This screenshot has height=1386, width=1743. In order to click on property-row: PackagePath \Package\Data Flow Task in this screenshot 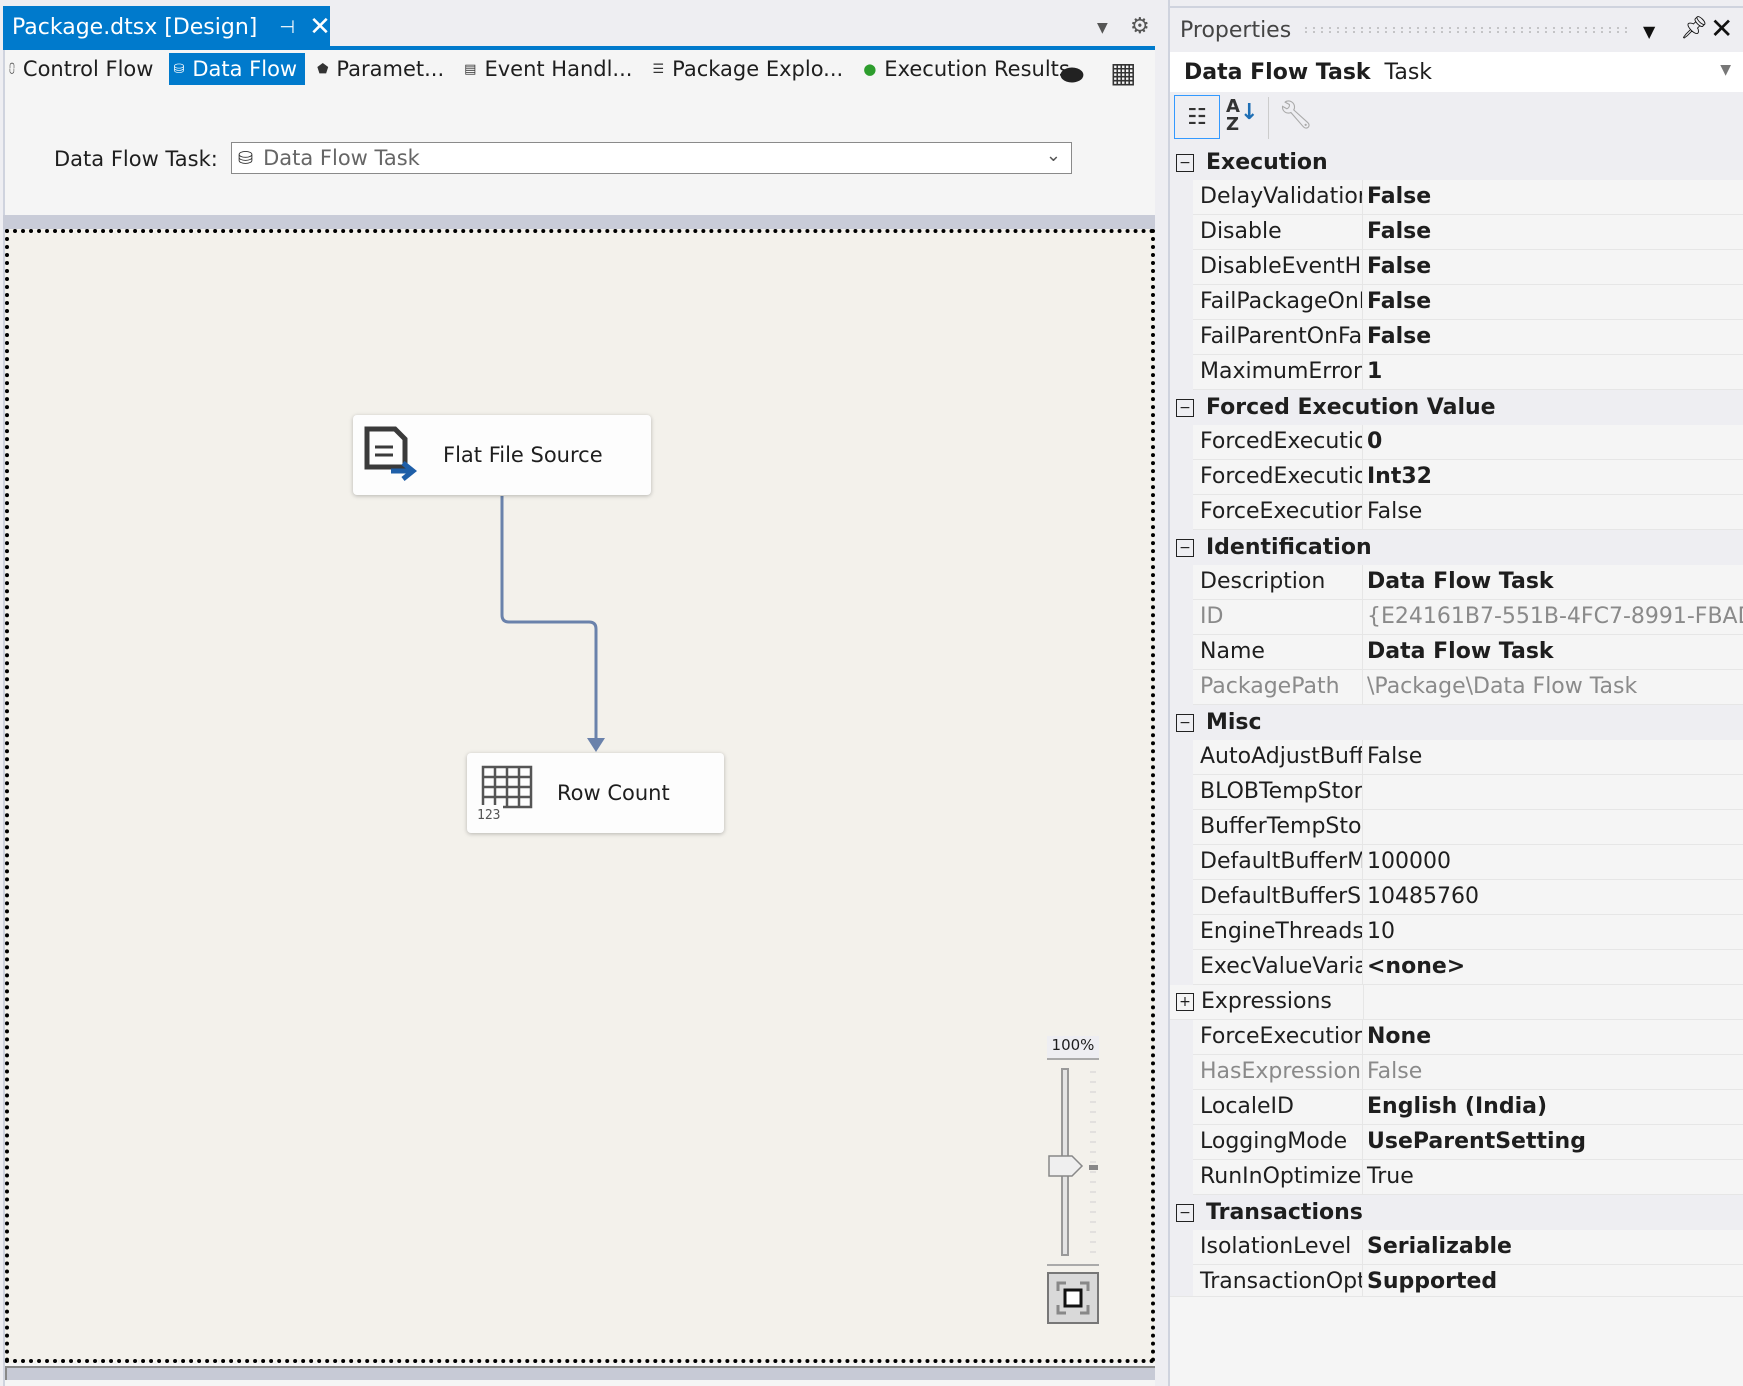, I will do `click(1468, 687)`.